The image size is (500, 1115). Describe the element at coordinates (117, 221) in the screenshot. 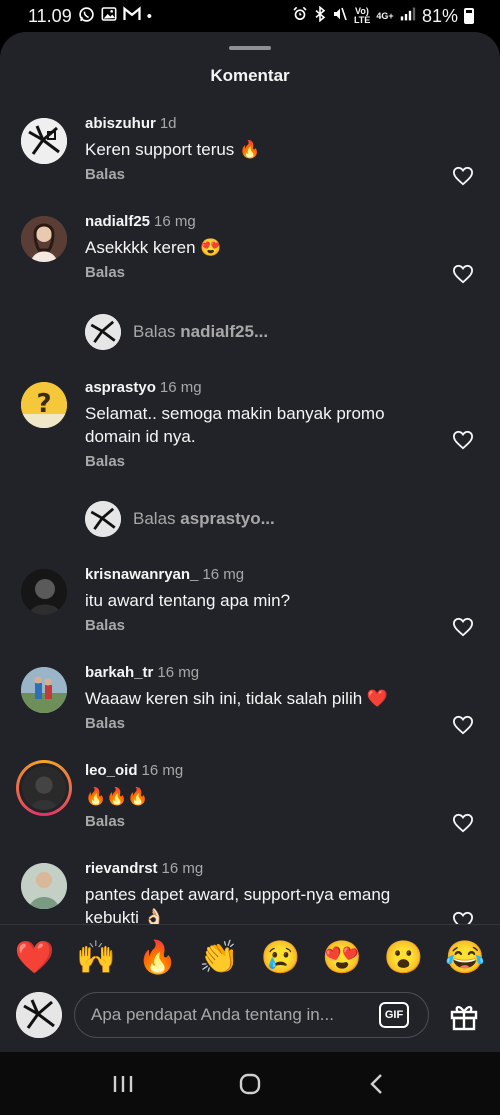

I see `comment-username: nadialf25` at that location.